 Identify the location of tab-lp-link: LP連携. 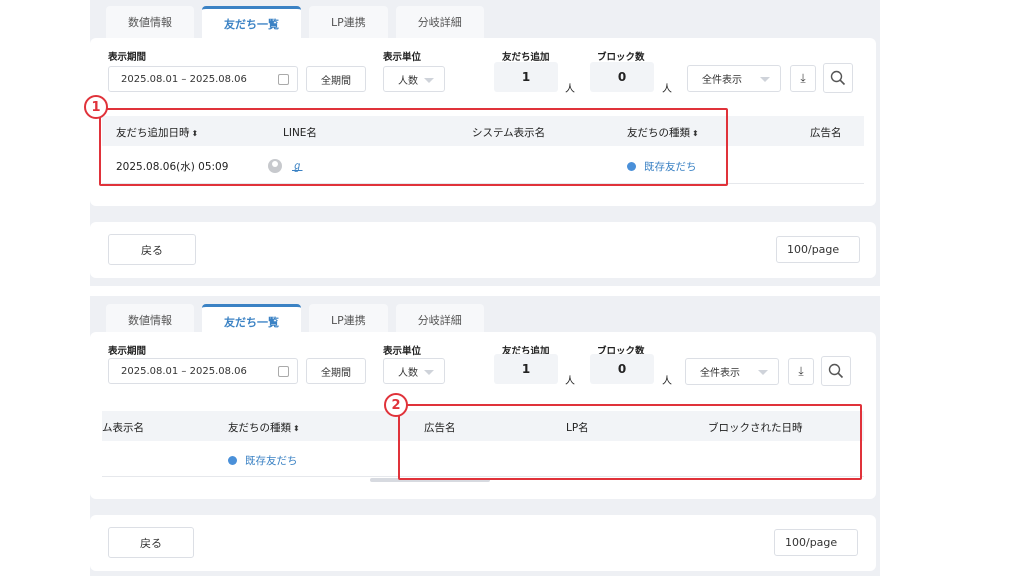
(348, 22).